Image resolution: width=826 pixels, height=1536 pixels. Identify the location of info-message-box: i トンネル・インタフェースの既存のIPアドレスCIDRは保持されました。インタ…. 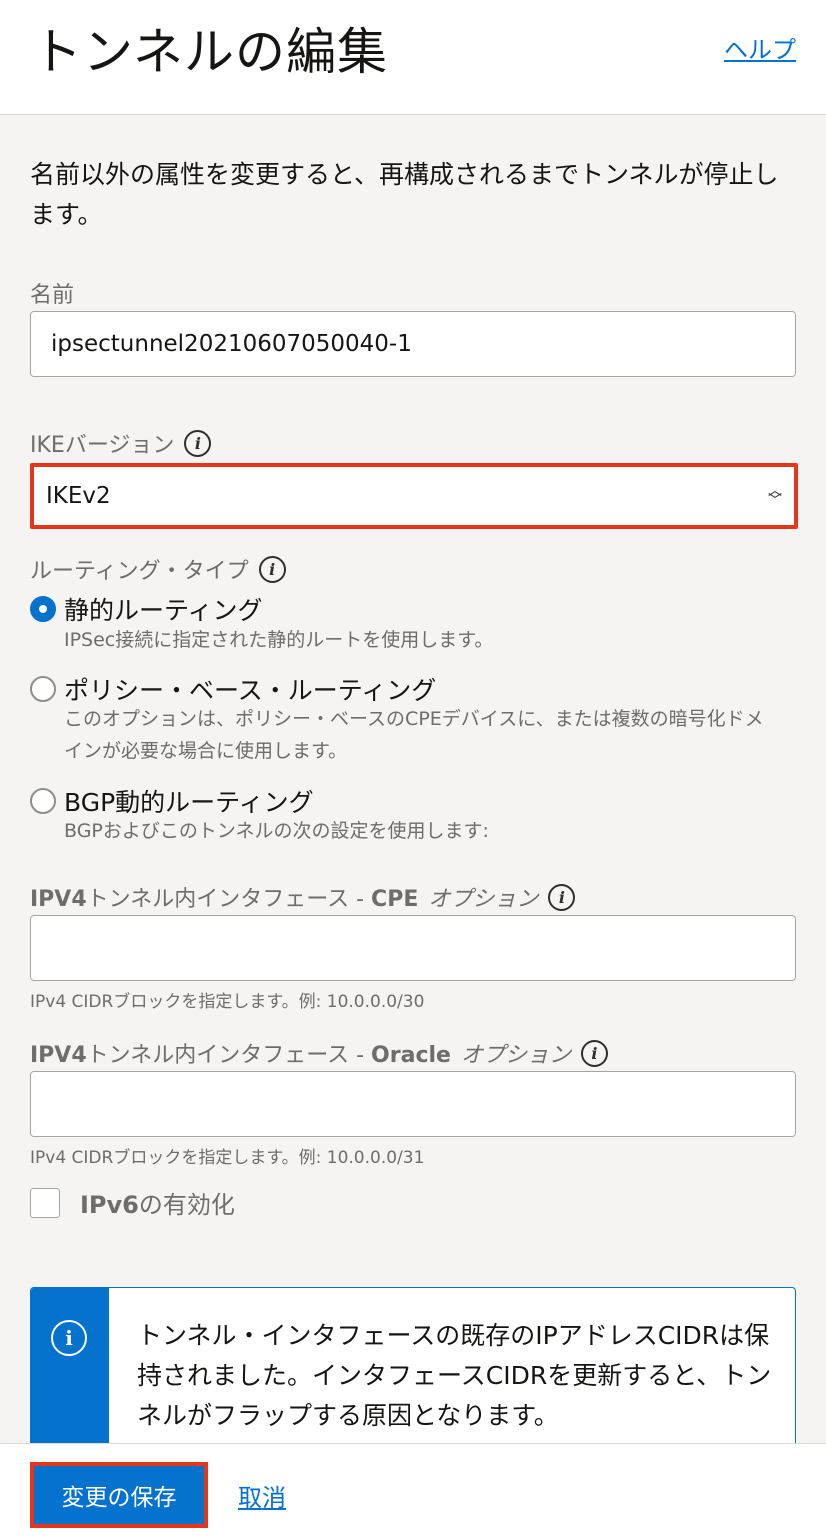
(413, 1365).